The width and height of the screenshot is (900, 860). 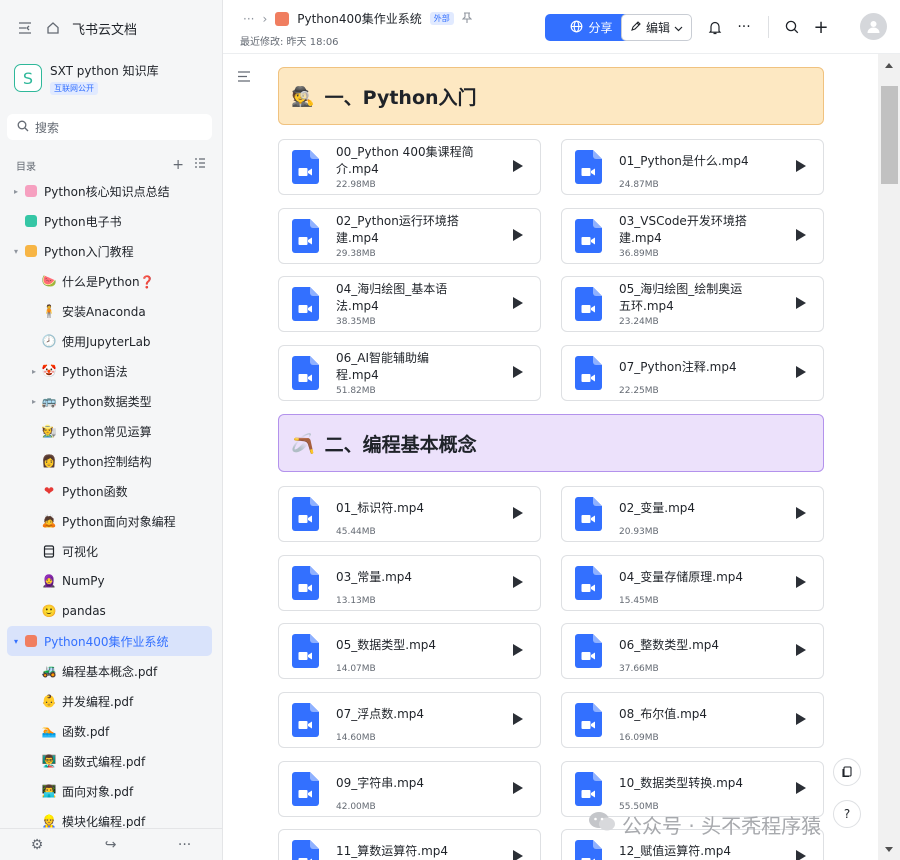 What do you see at coordinates (847, 814) in the screenshot?
I see `help-icon: ?` at bounding box center [847, 814].